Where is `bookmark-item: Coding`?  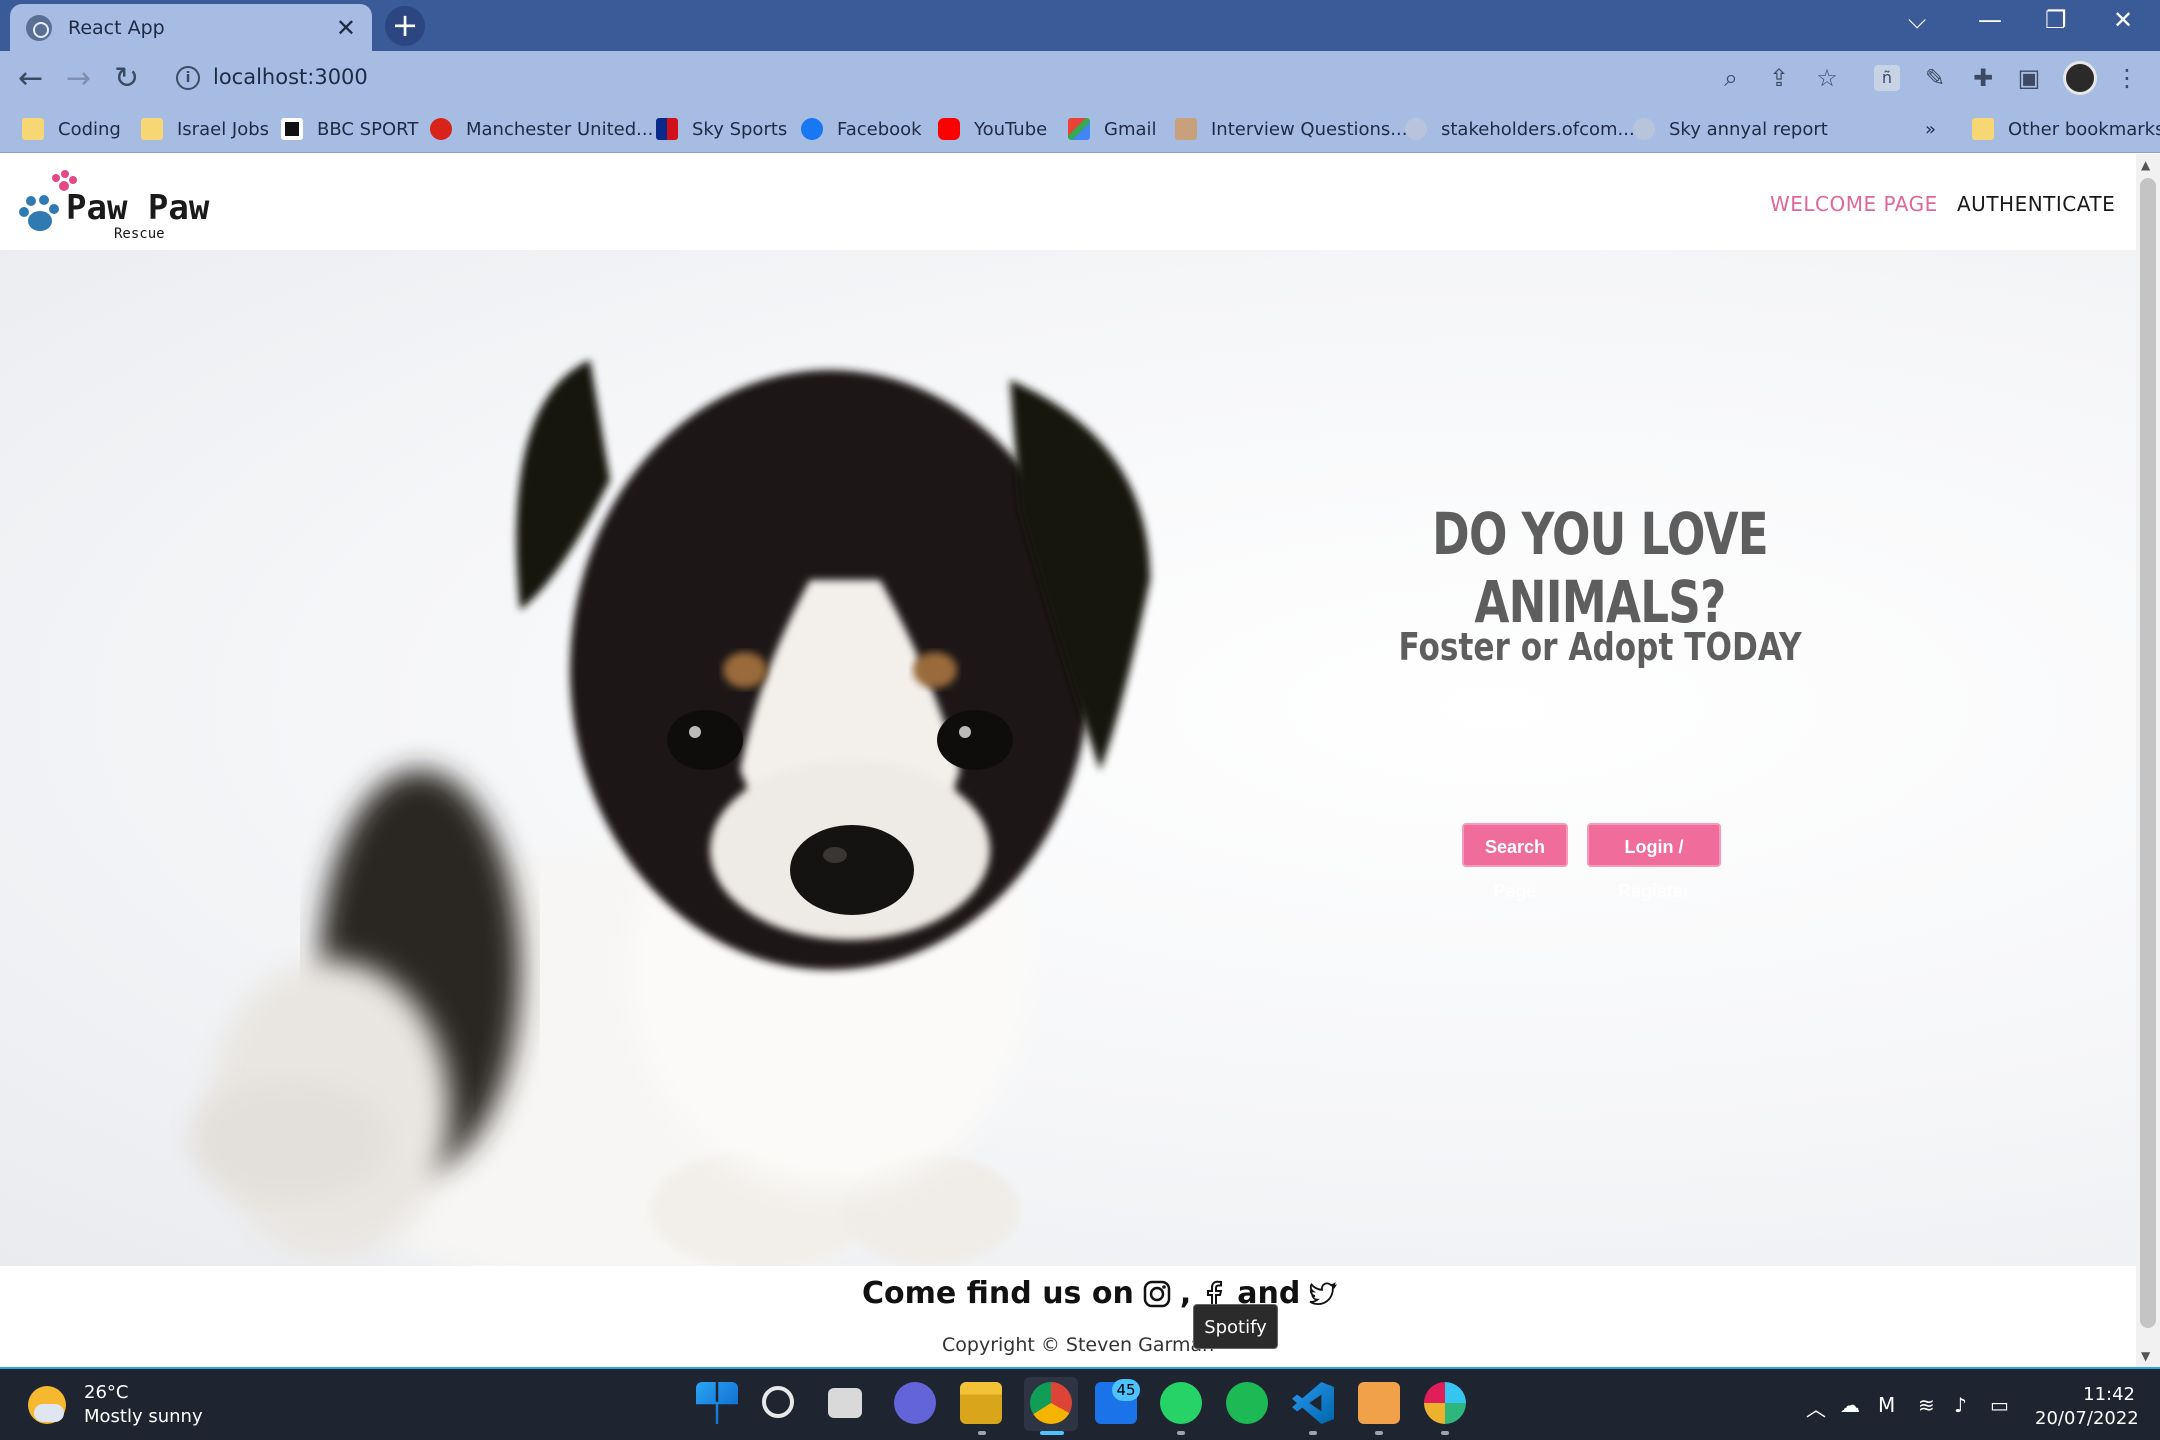 bookmark-item: Coding is located at coordinates (71, 129).